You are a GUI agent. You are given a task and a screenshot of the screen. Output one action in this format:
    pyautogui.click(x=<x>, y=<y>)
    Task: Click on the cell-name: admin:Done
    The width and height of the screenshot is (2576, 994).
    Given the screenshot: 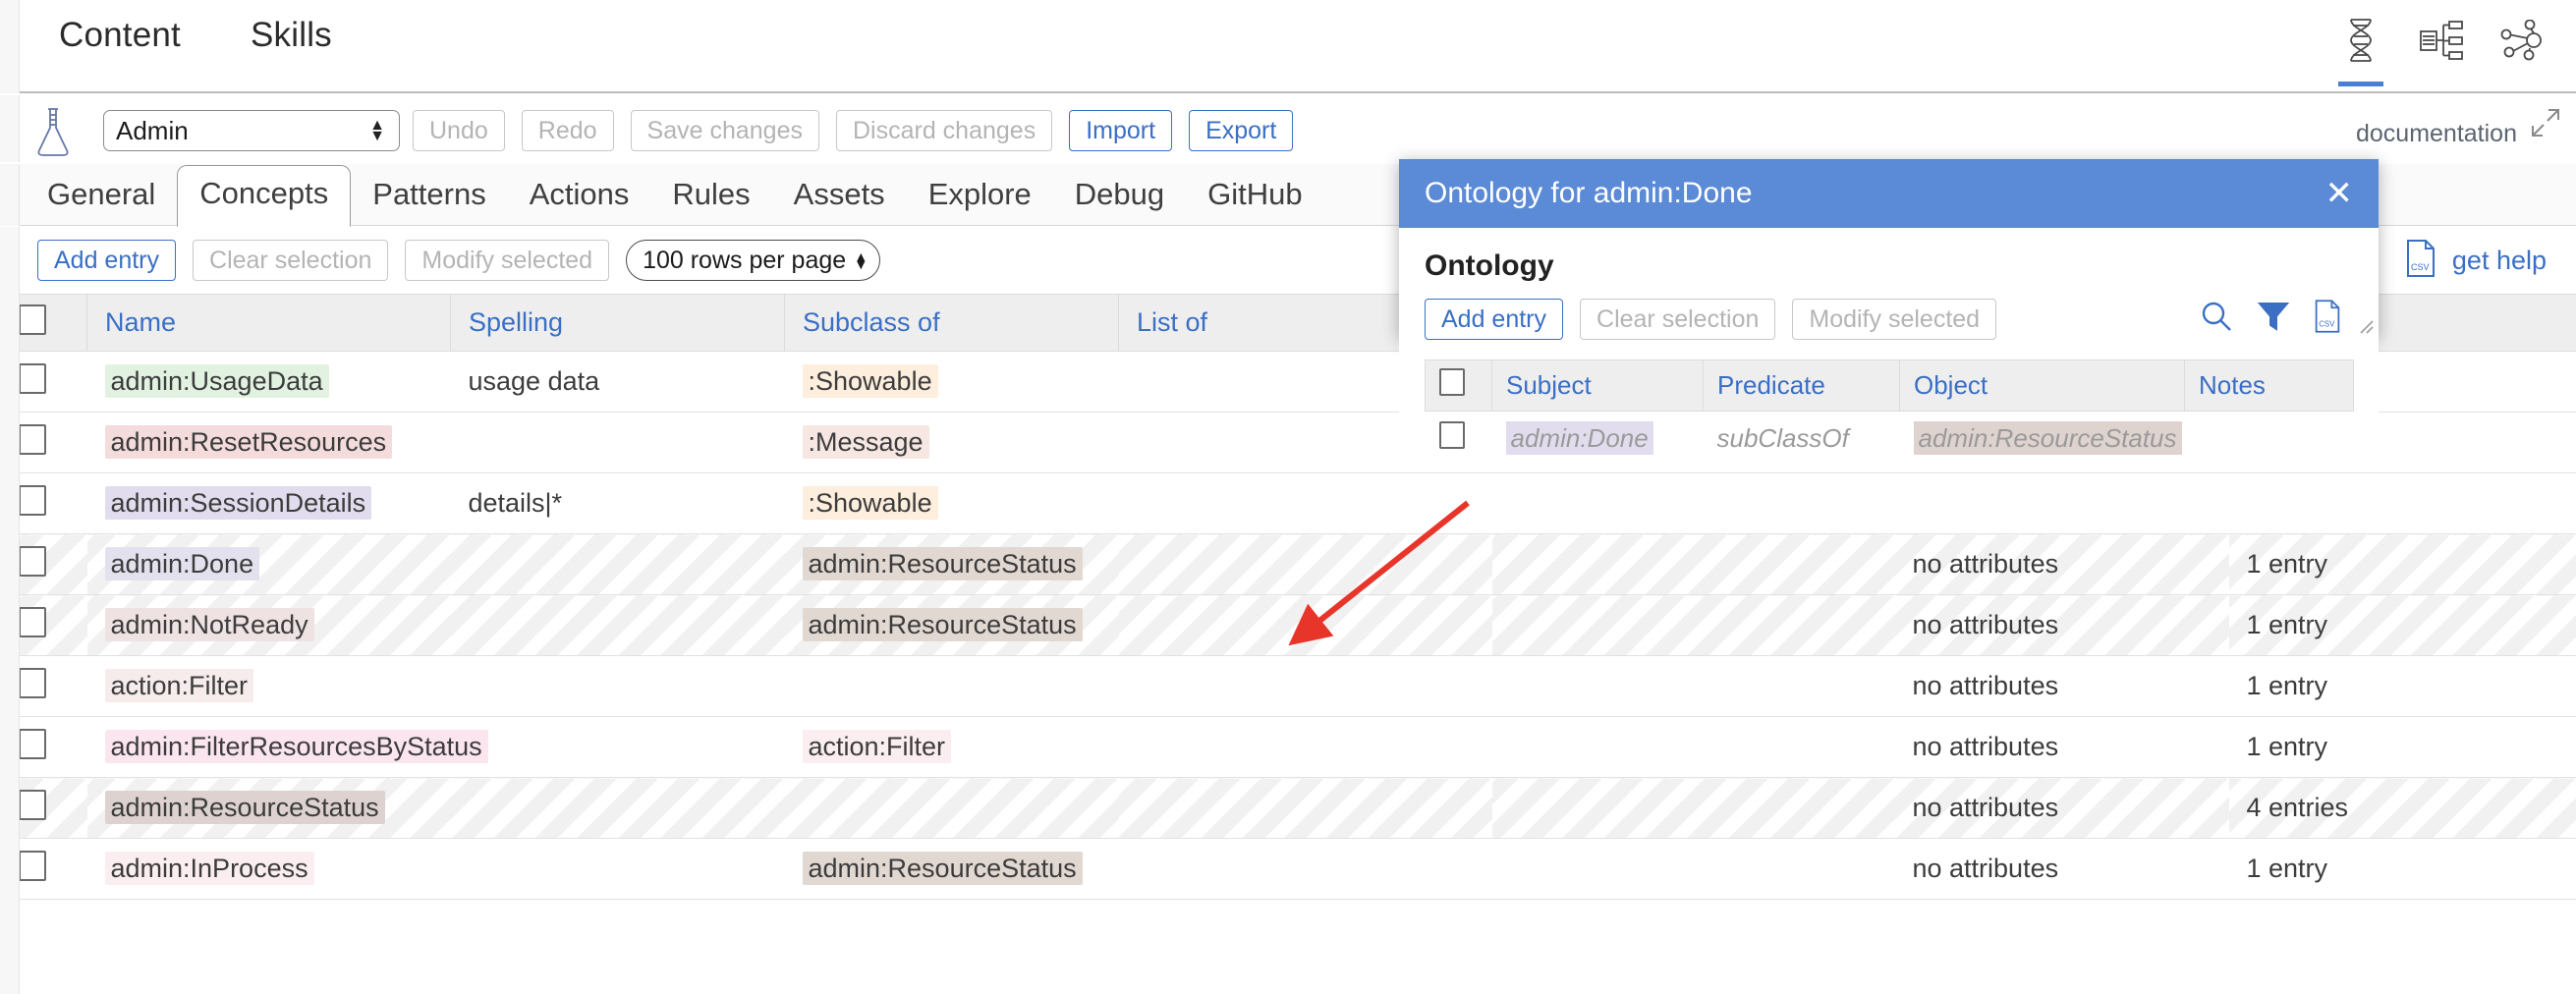 What is the action you would take?
    pyautogui.click(x=268, y=564)
    